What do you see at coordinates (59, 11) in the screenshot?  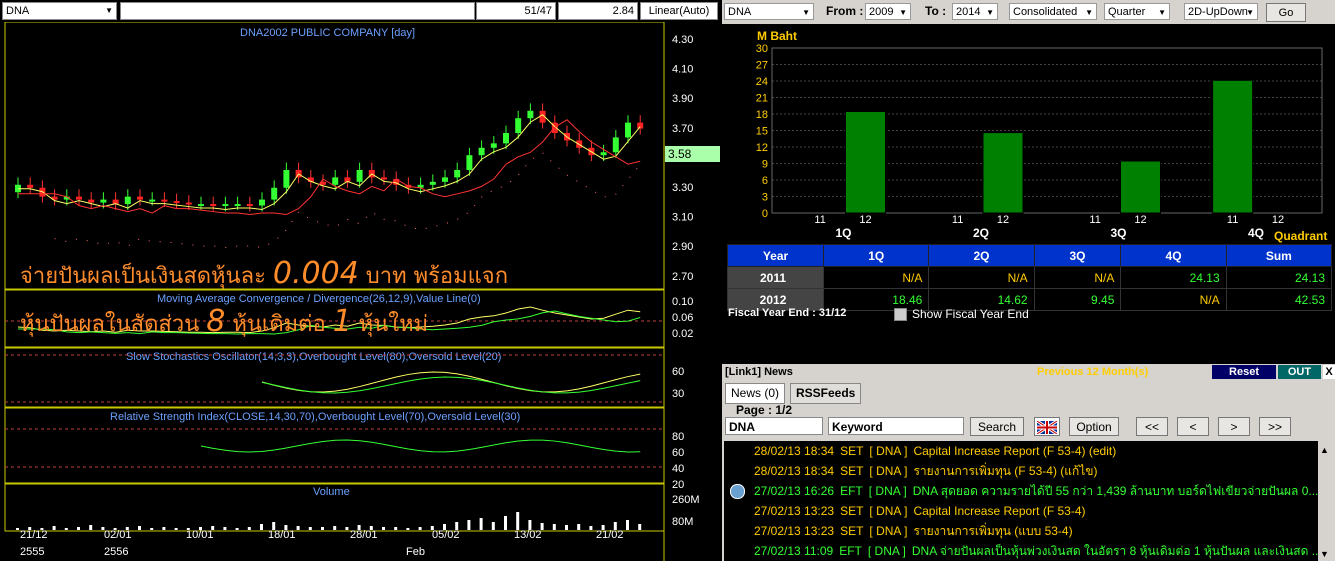 I see `symbol-select: DNA ▼` at bounding box center [59, 11].